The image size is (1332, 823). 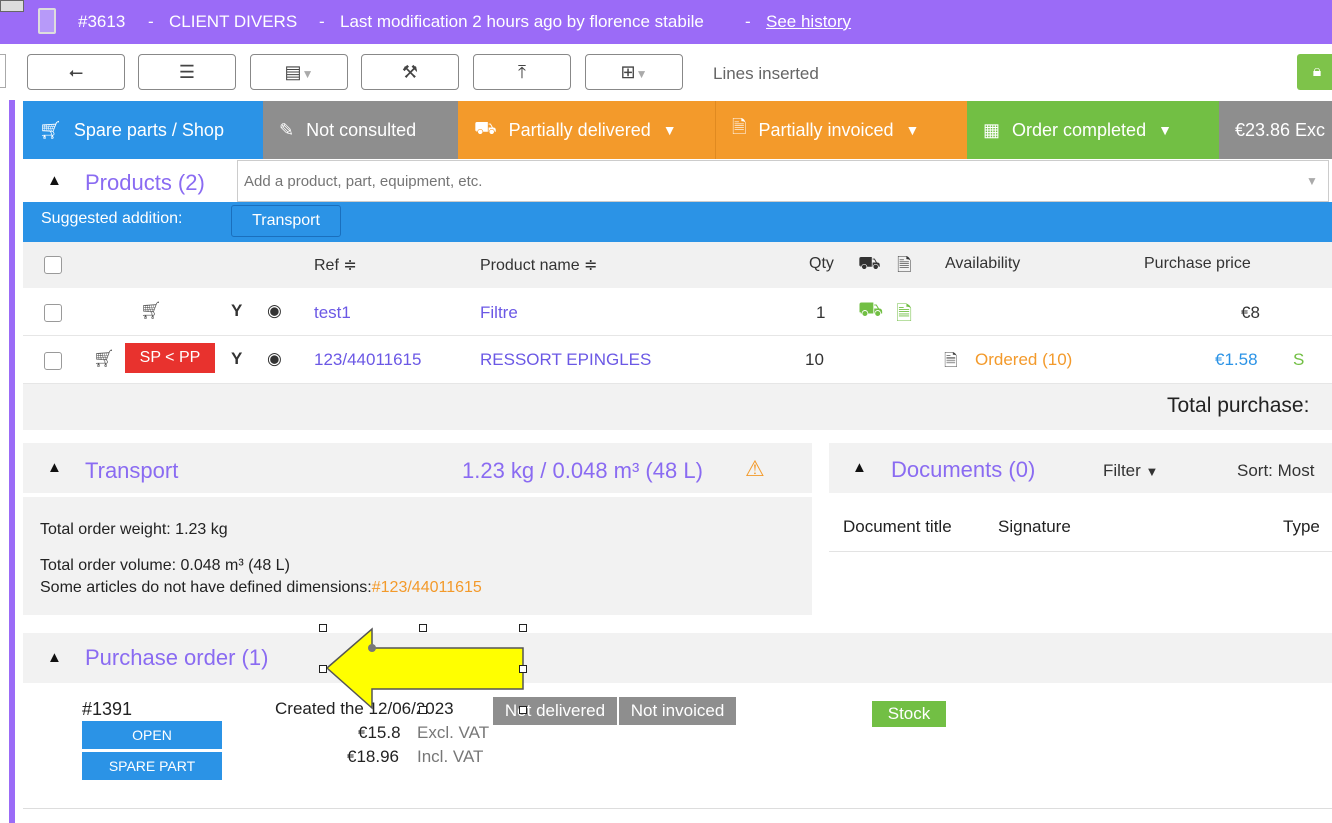 What do you see at coordinates (424, 668) in the screenshot?
I see `yellow-arrow-shape` at bounding box center [424, 668].